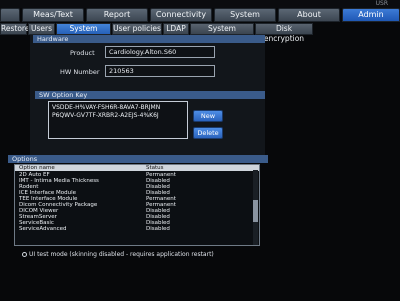  I want to click on options-scroll-thumb, so click(255, 211).